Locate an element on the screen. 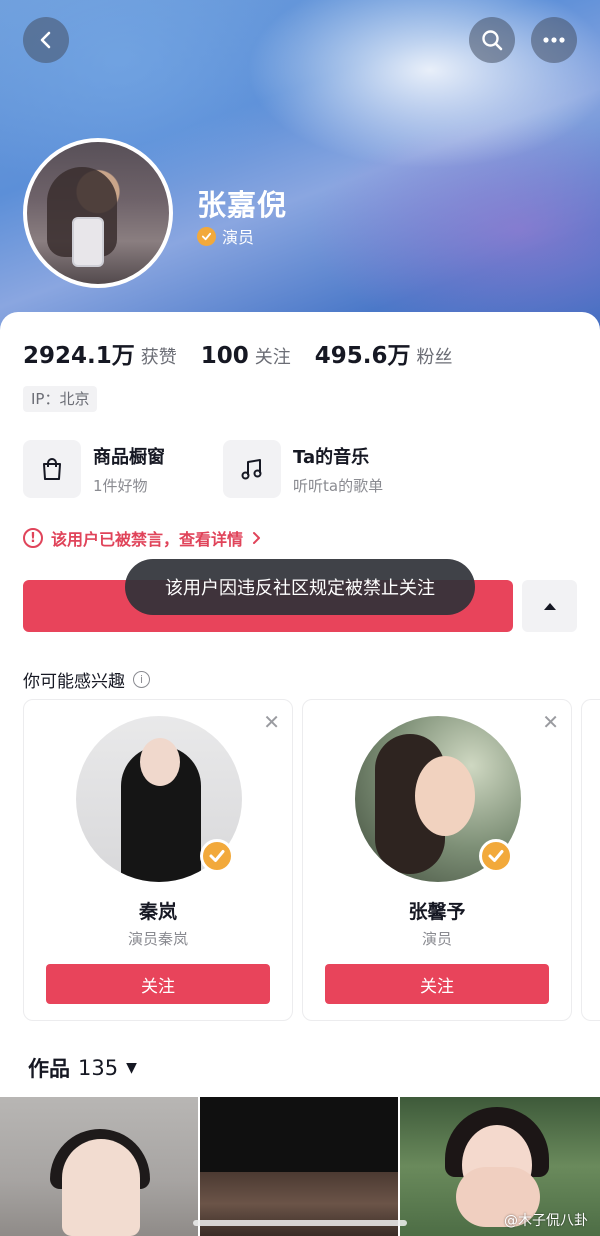  home-indicator is located at coordinates (300, 1223).